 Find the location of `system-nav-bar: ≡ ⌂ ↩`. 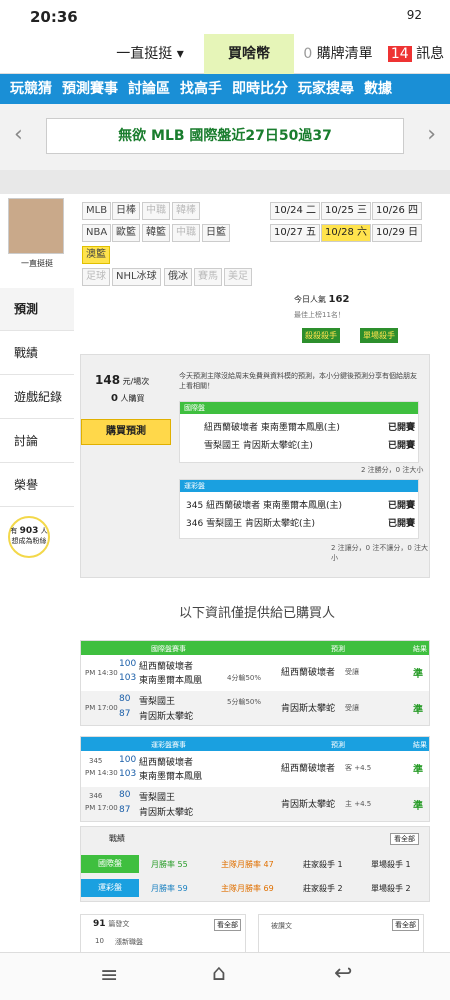

system-nav-bar: ≡ ⌂ ↩ is located at coordinates (225, 976).